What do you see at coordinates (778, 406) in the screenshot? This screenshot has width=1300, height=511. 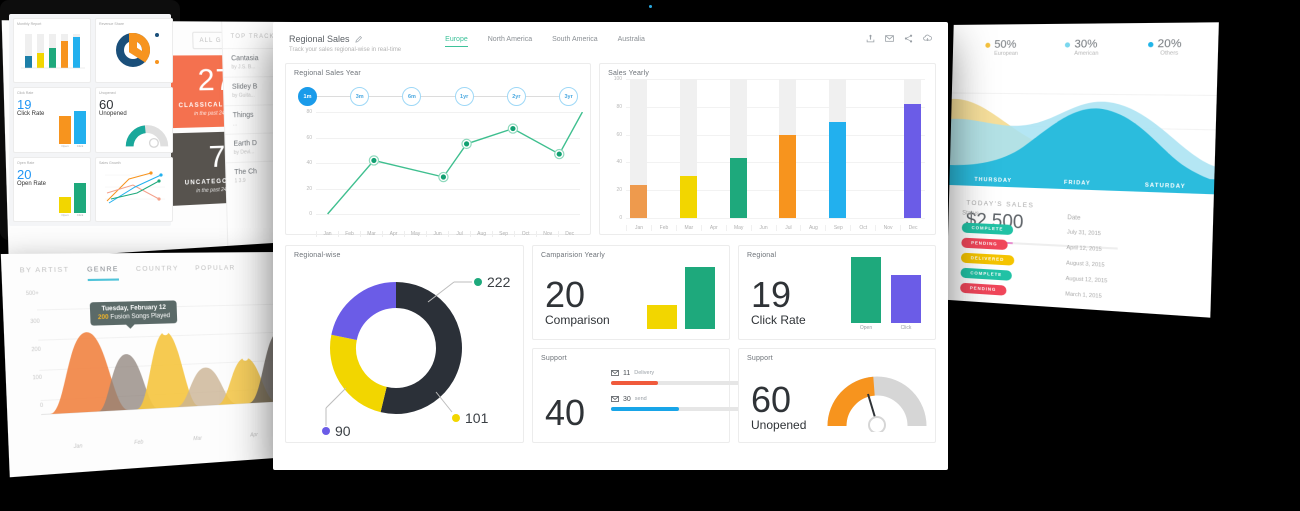 I see `unopened-value-block: 60 Unopened` at bounding box center [778, 406].